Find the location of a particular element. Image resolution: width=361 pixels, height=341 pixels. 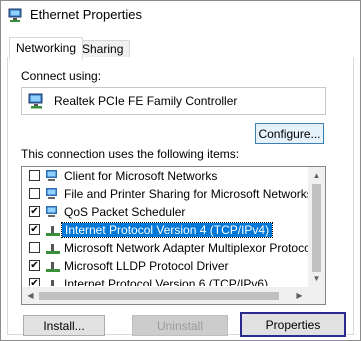

window-title: Ethernet Properties is located at coordinates (86, 14).